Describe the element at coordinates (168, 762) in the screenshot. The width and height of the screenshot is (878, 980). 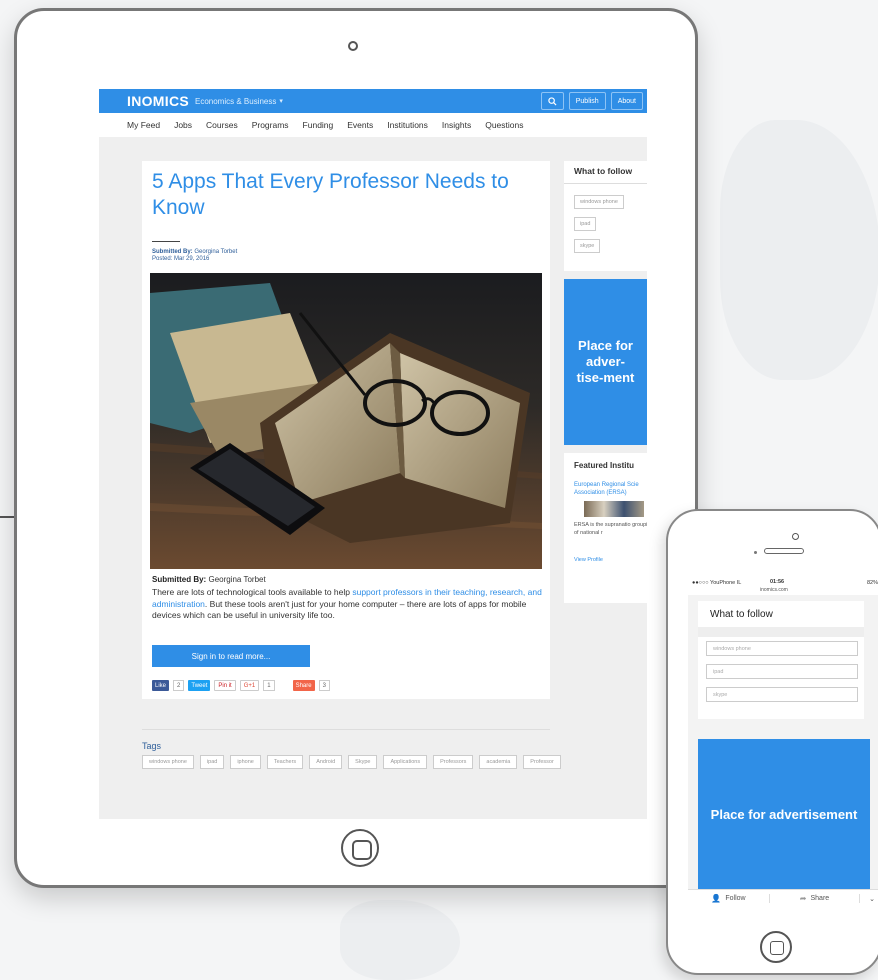
I see `tag-item: windows phone` at that location.